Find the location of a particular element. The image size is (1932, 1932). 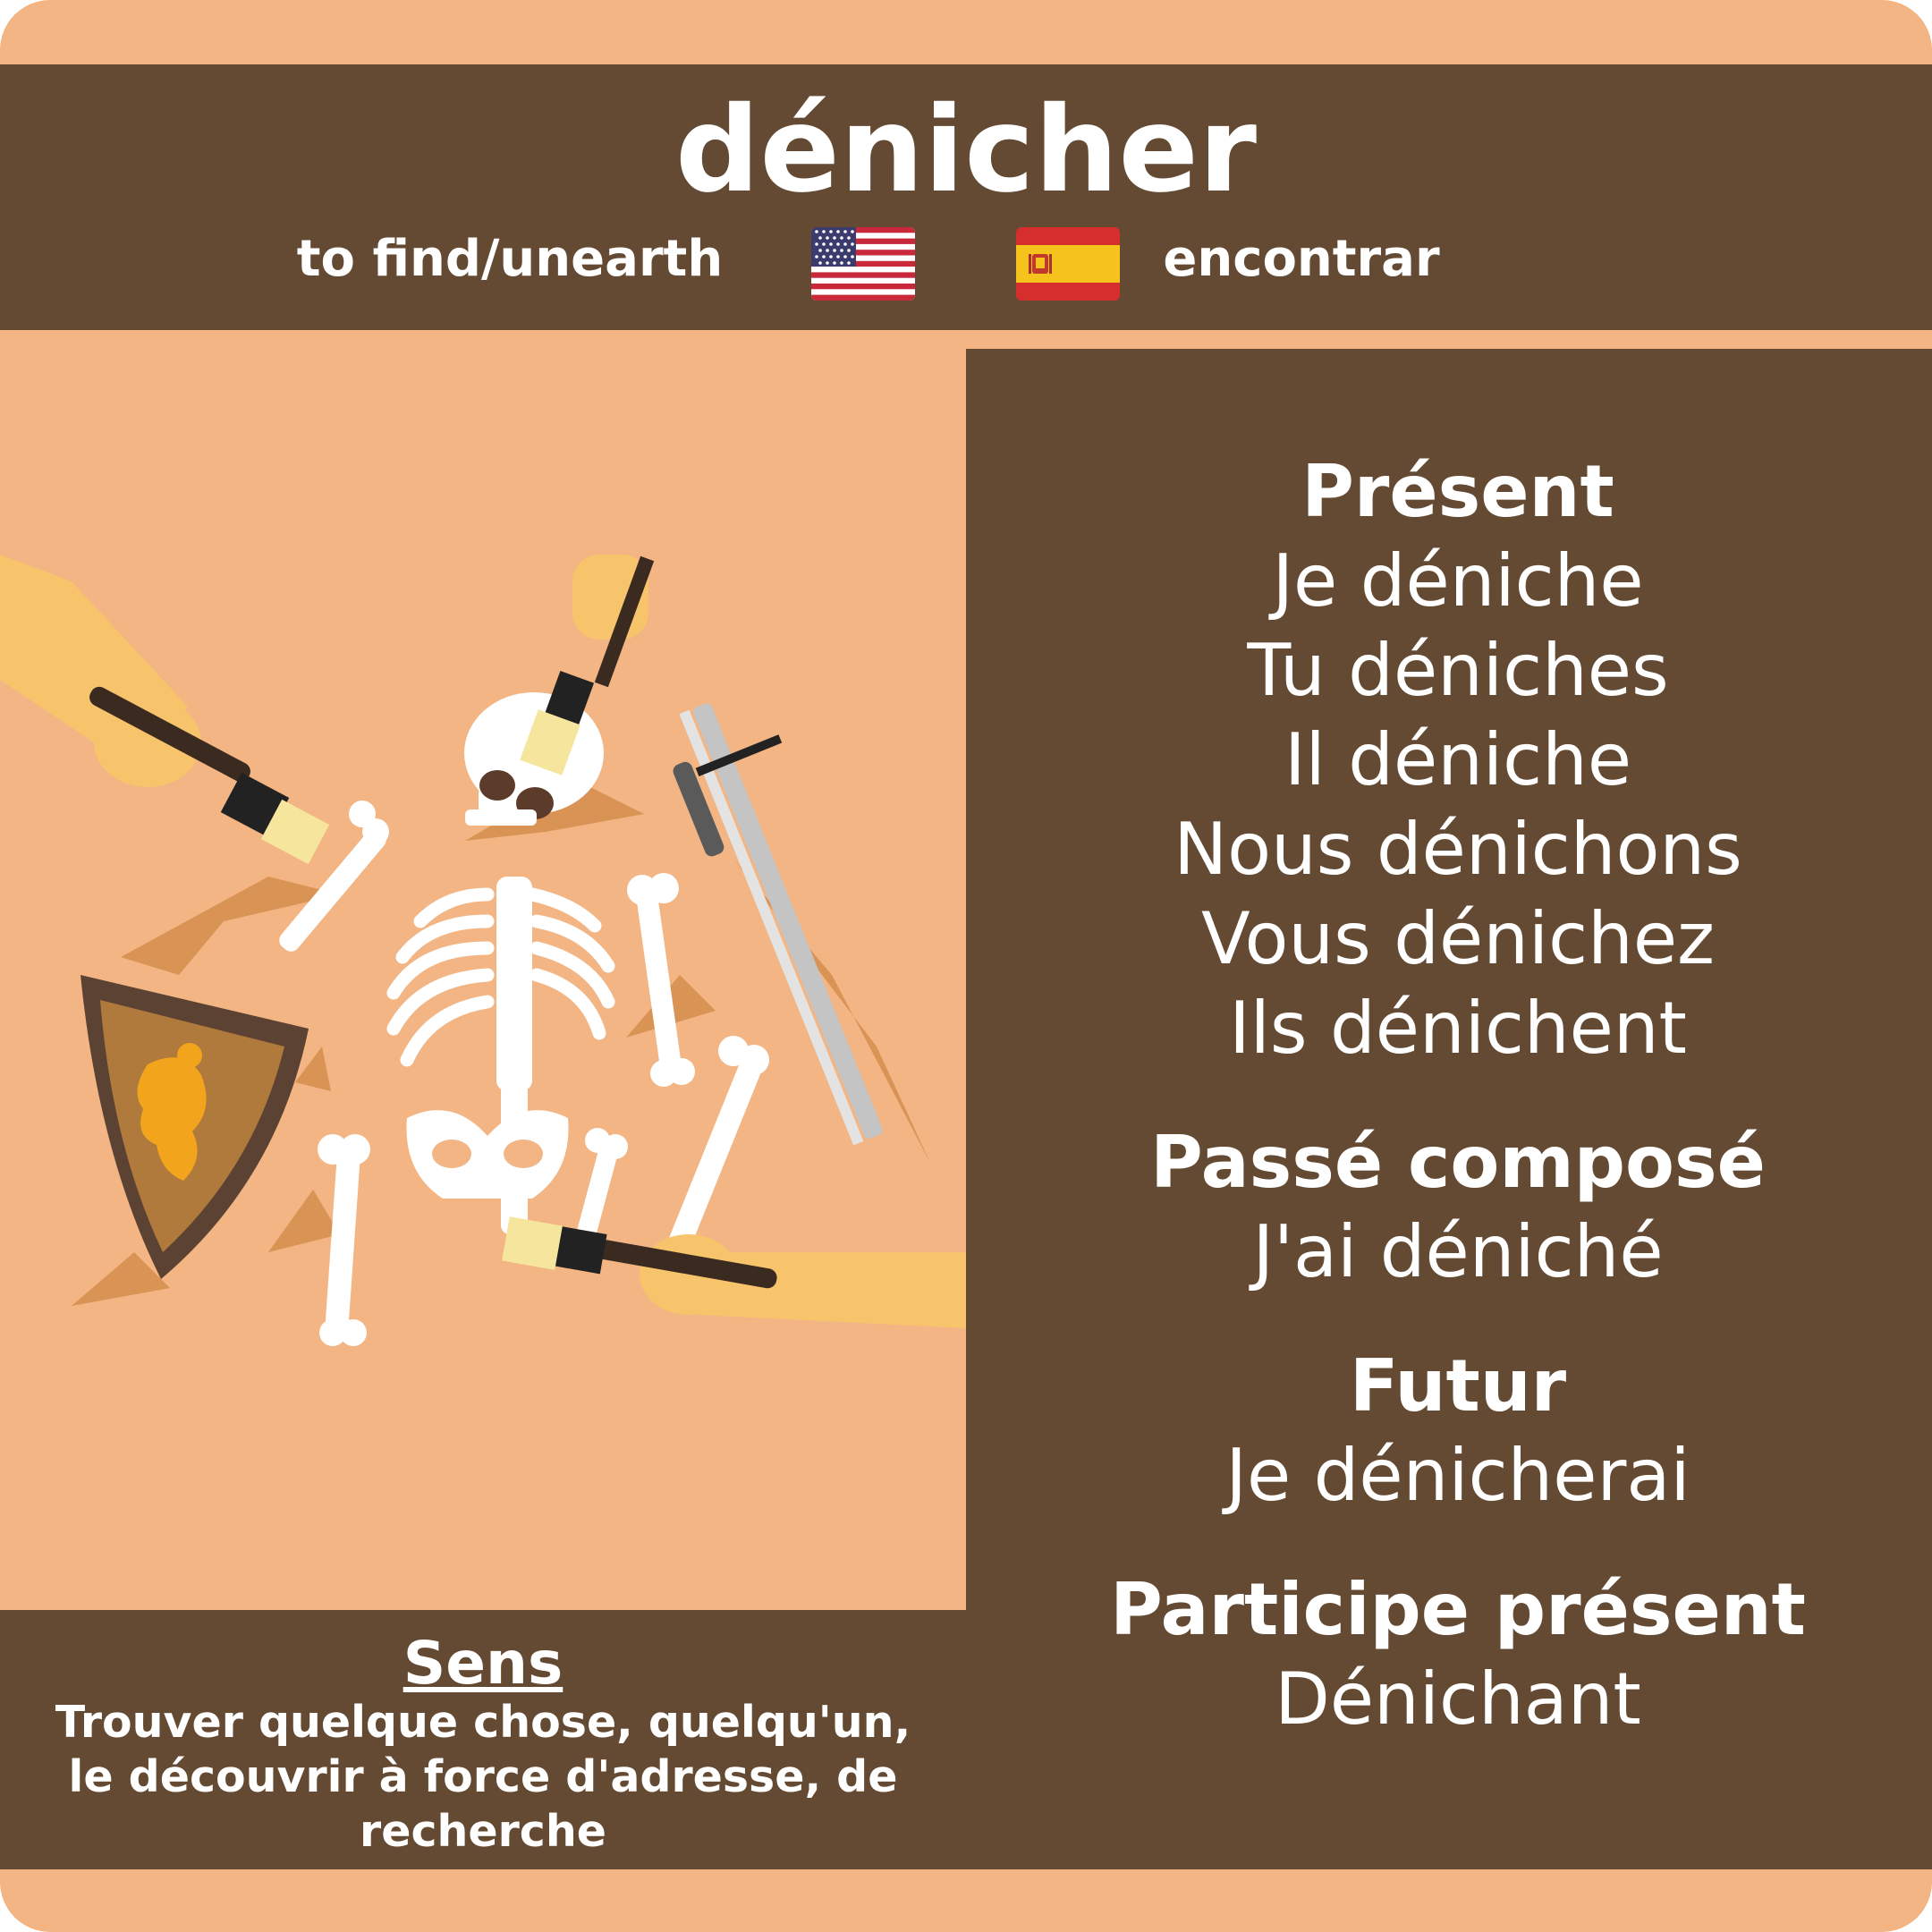

tense-participe-present-title: Participe présent is located at coordinates (1458, 1609).